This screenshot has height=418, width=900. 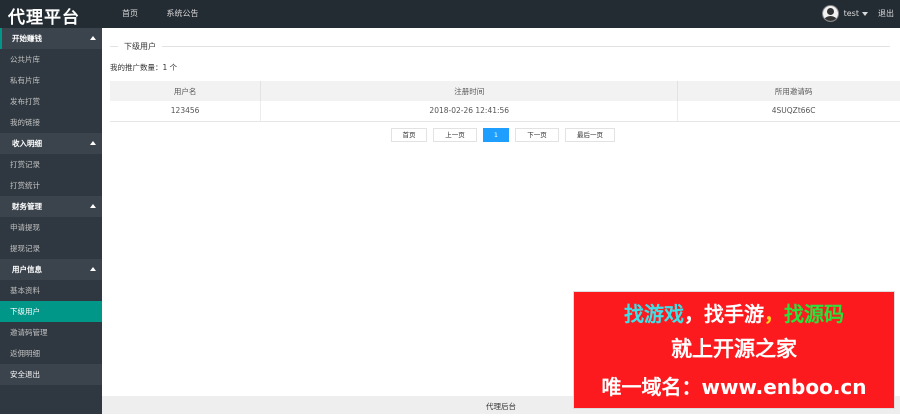 What do you see at coordinates (51, 122) in the screenshot?
I see `sidebar-item-my-links: 我的链接` at bounding box center [51, 122].